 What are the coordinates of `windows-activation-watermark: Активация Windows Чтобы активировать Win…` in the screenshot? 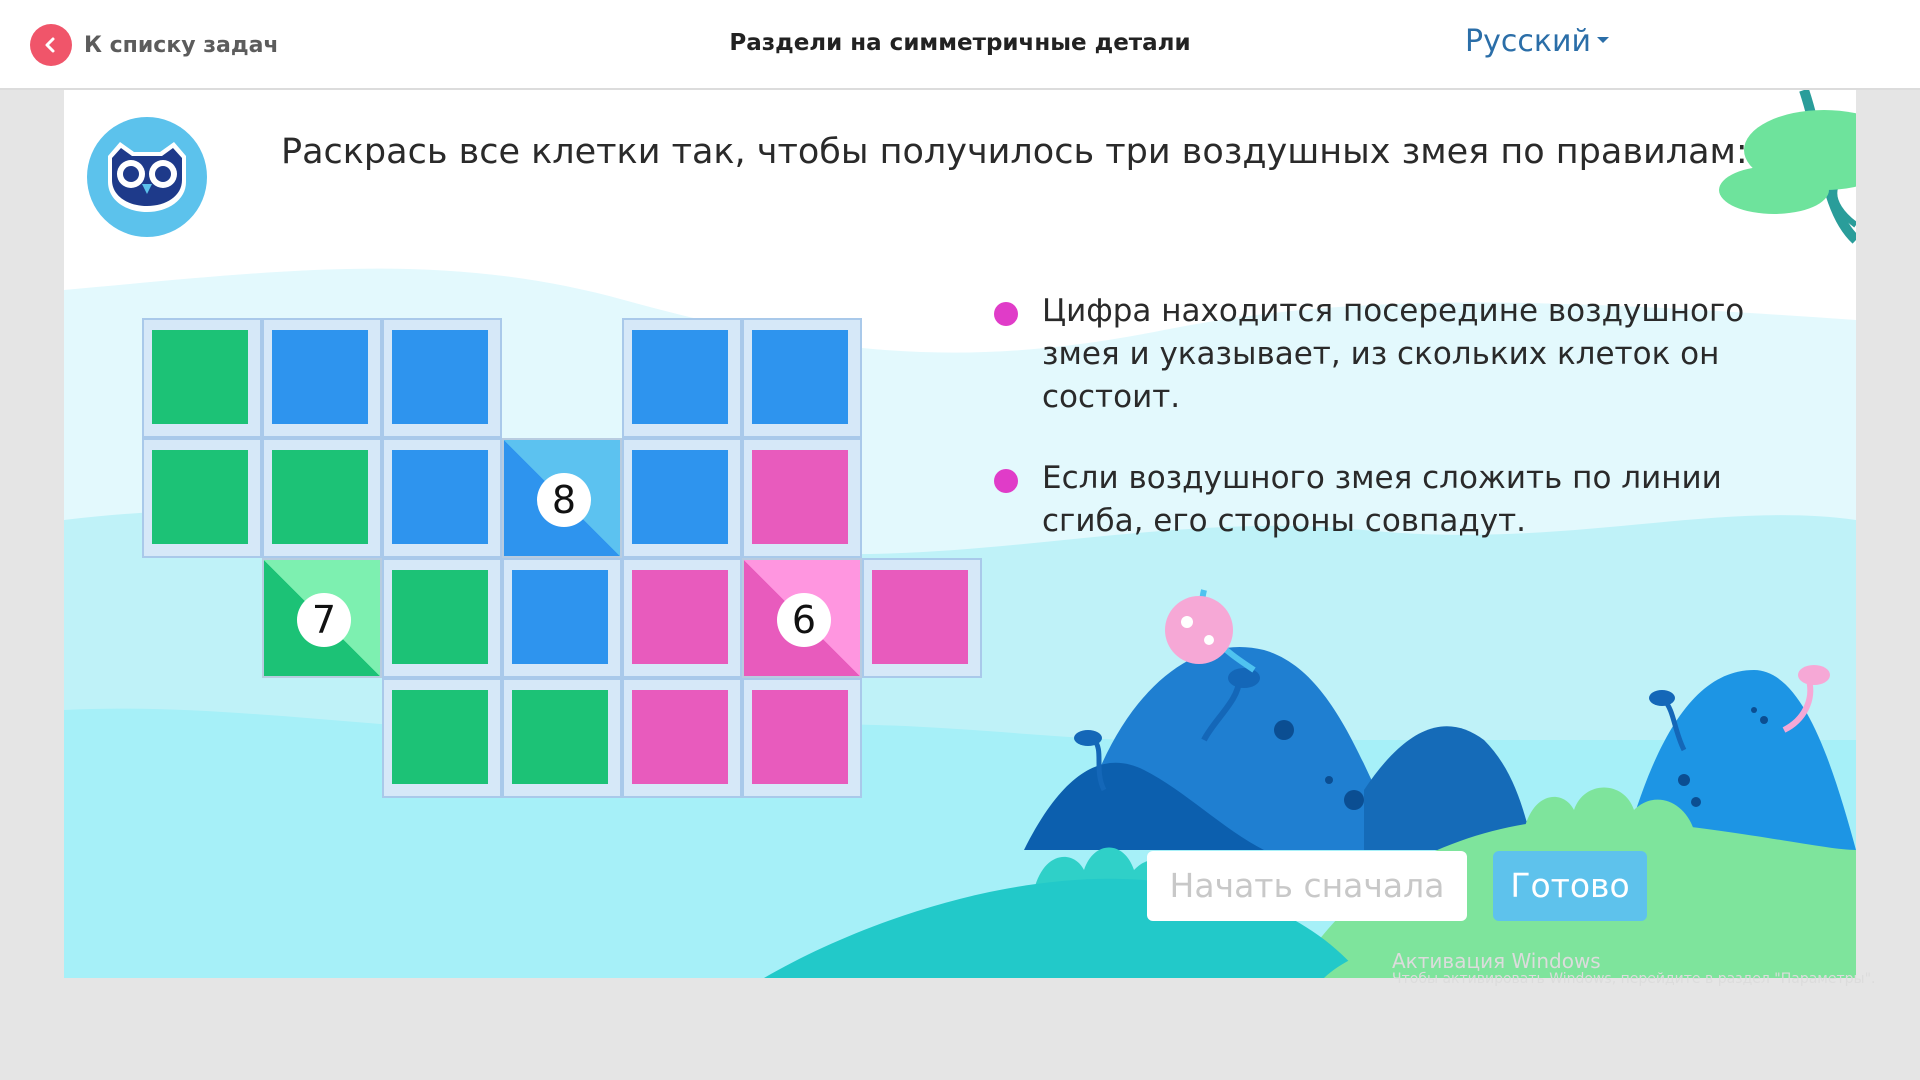 It's located at (1633, 968).